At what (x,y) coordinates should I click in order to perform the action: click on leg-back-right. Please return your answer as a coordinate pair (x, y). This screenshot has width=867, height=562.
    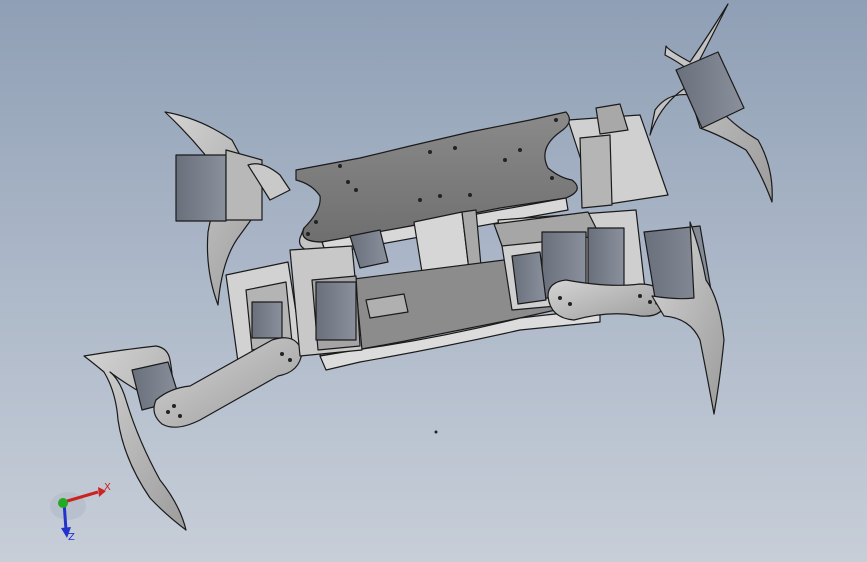
    Looking at the image, I should click on (670, 106).